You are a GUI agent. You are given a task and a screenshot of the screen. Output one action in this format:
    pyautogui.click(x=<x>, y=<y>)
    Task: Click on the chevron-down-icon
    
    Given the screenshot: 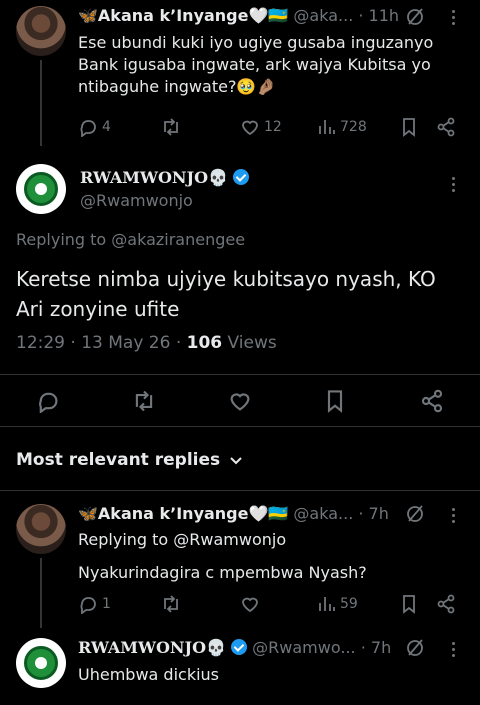 What is the action you would take?
    pyautogui.click(x=236, y=461)
    